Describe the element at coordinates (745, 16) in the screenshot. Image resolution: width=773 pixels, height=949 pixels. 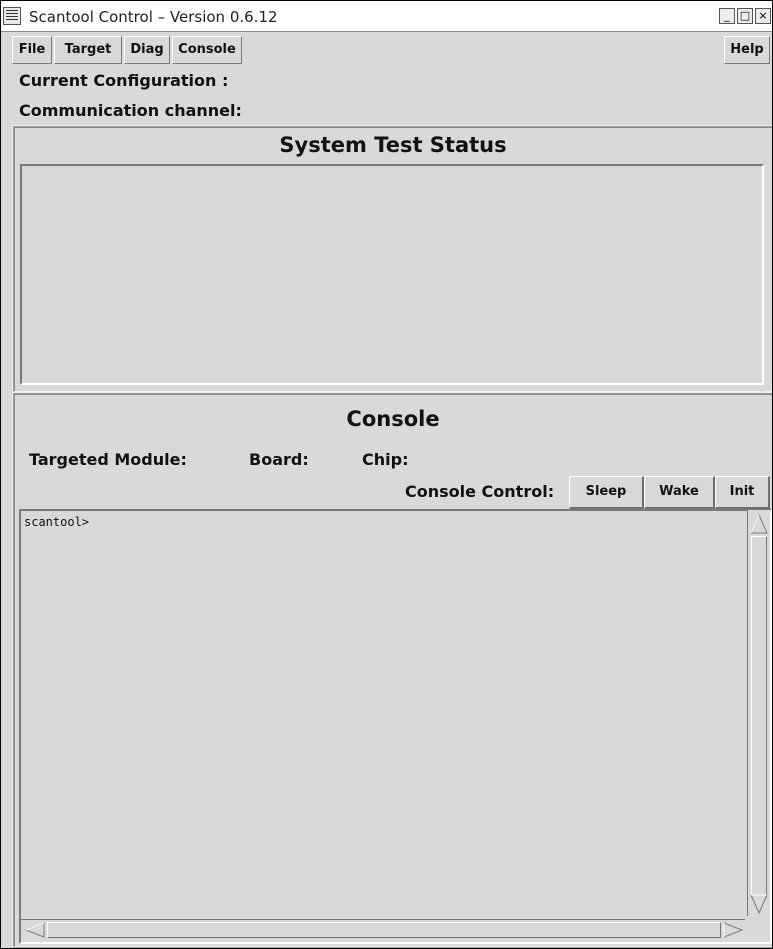
I see `maximize-icon: □` at that location.